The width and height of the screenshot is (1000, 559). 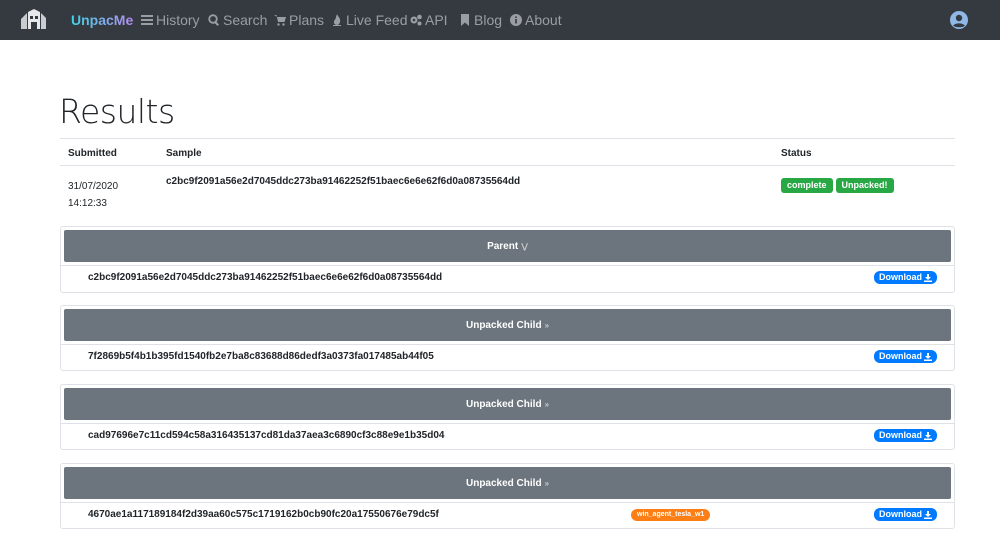 I want to click on nav-about: About, so click(x=536, y=20).